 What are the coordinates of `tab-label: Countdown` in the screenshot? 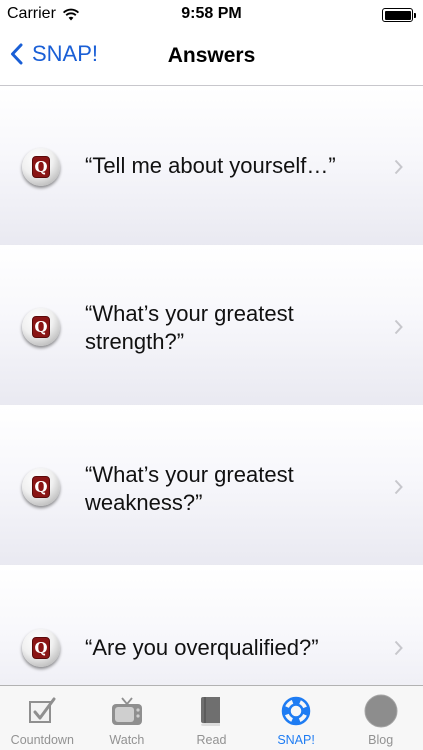 It's located at (42, 740).